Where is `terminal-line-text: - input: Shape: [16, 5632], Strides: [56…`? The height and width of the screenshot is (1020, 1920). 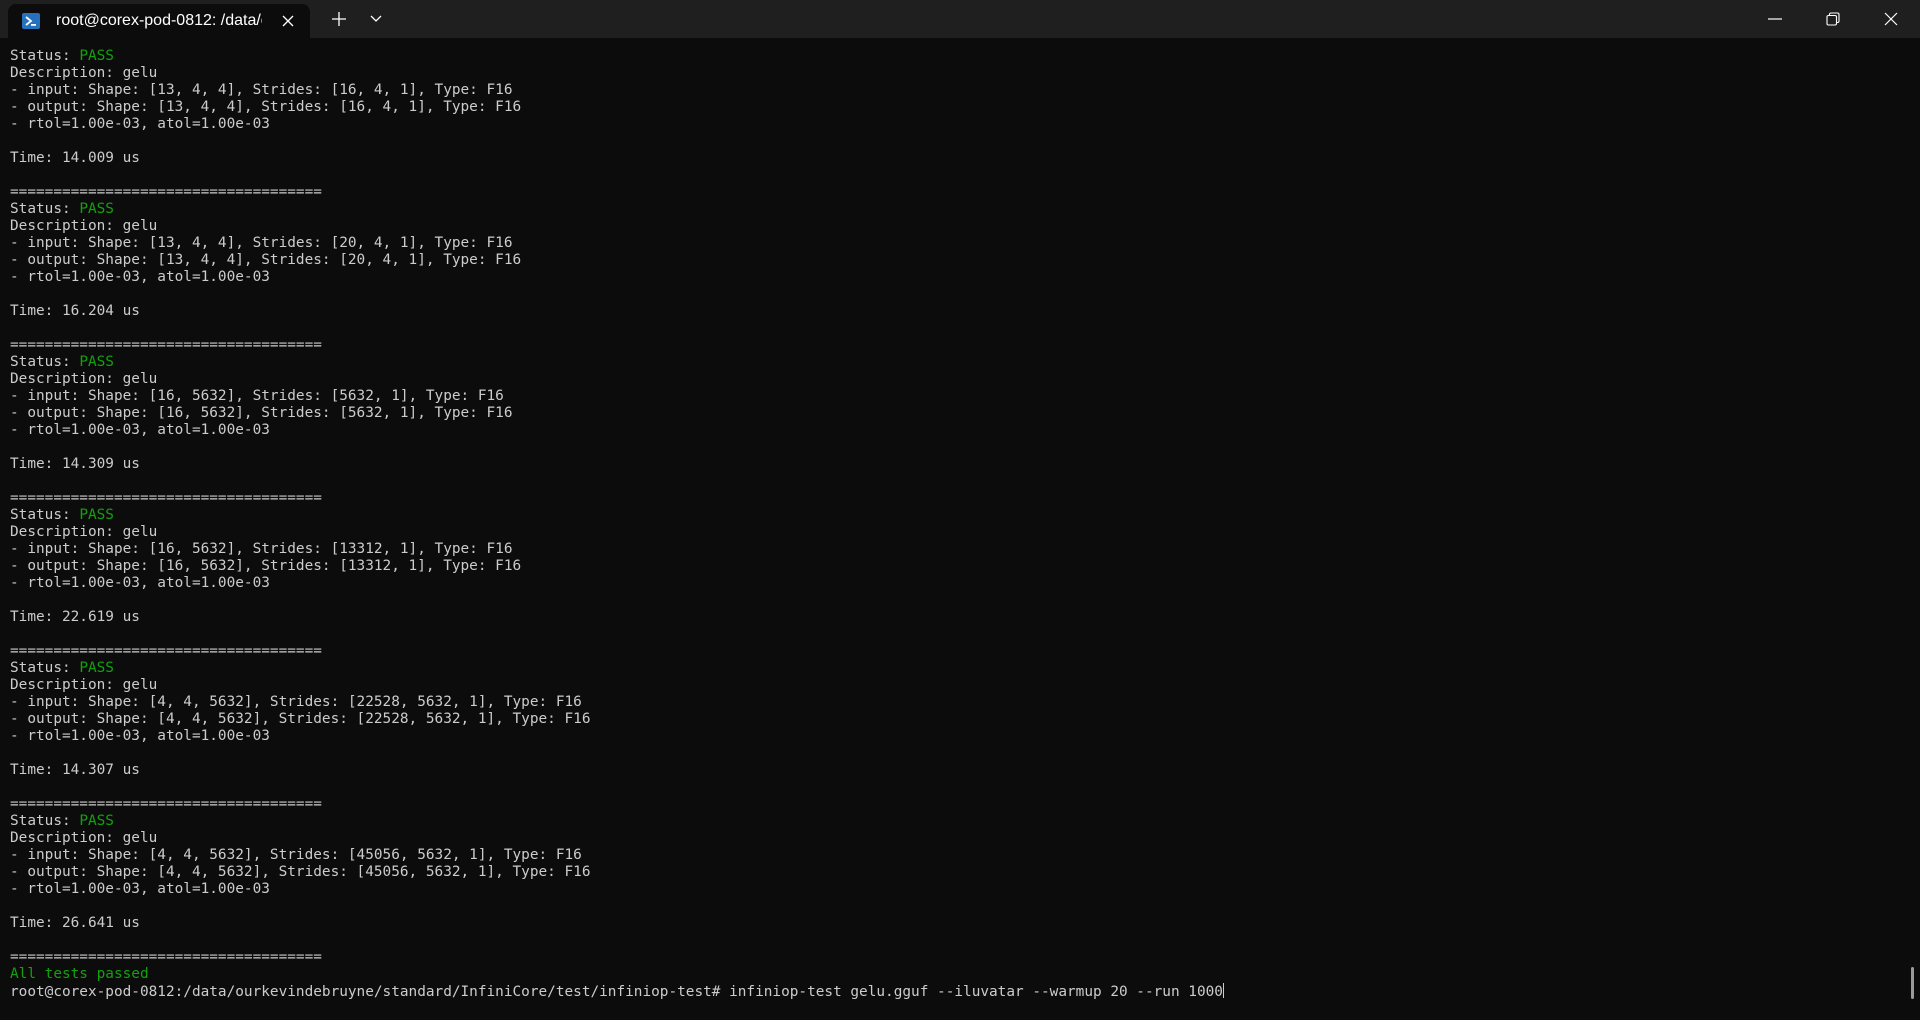
terminal-line-text: - input: Shape: [16, 5632], Strides: [56… is located at coordinates (257, 396).